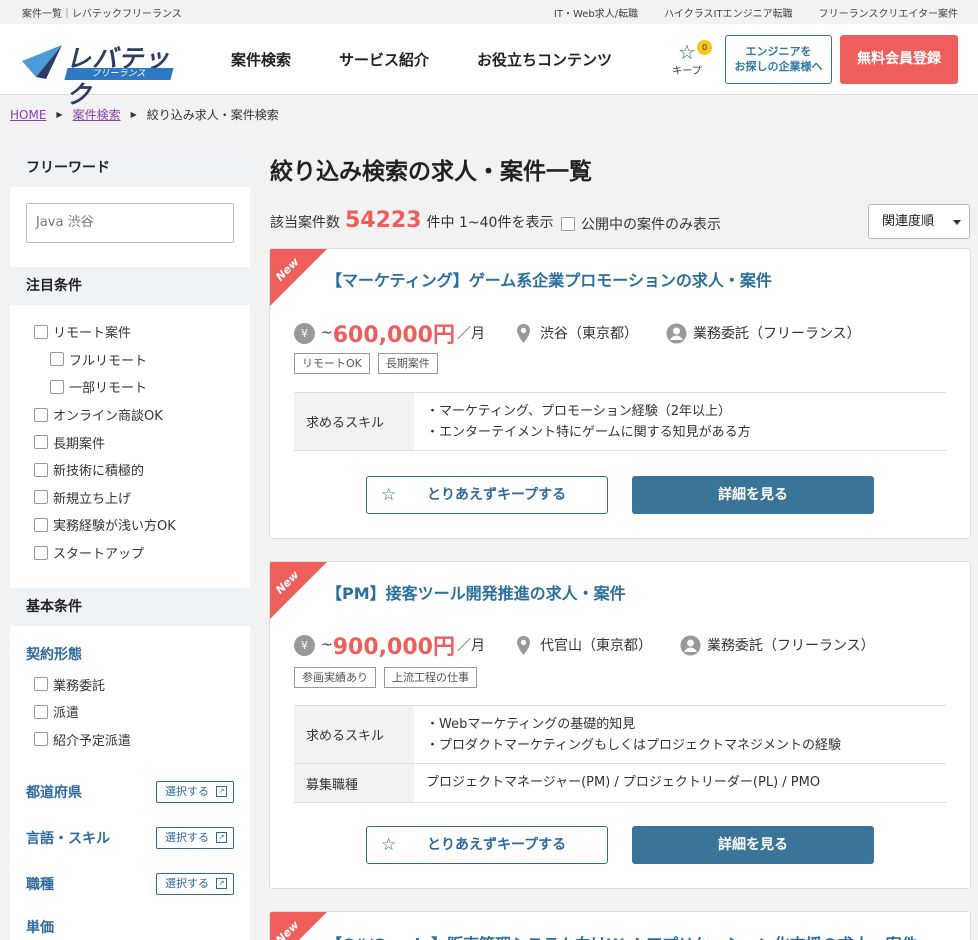 This screenshot has width=978, height=940. What do you see at coordinates (384, 59) in the screenshot?
I see `nav-item-services: サービス紹介` at bounding box center [384, 59].